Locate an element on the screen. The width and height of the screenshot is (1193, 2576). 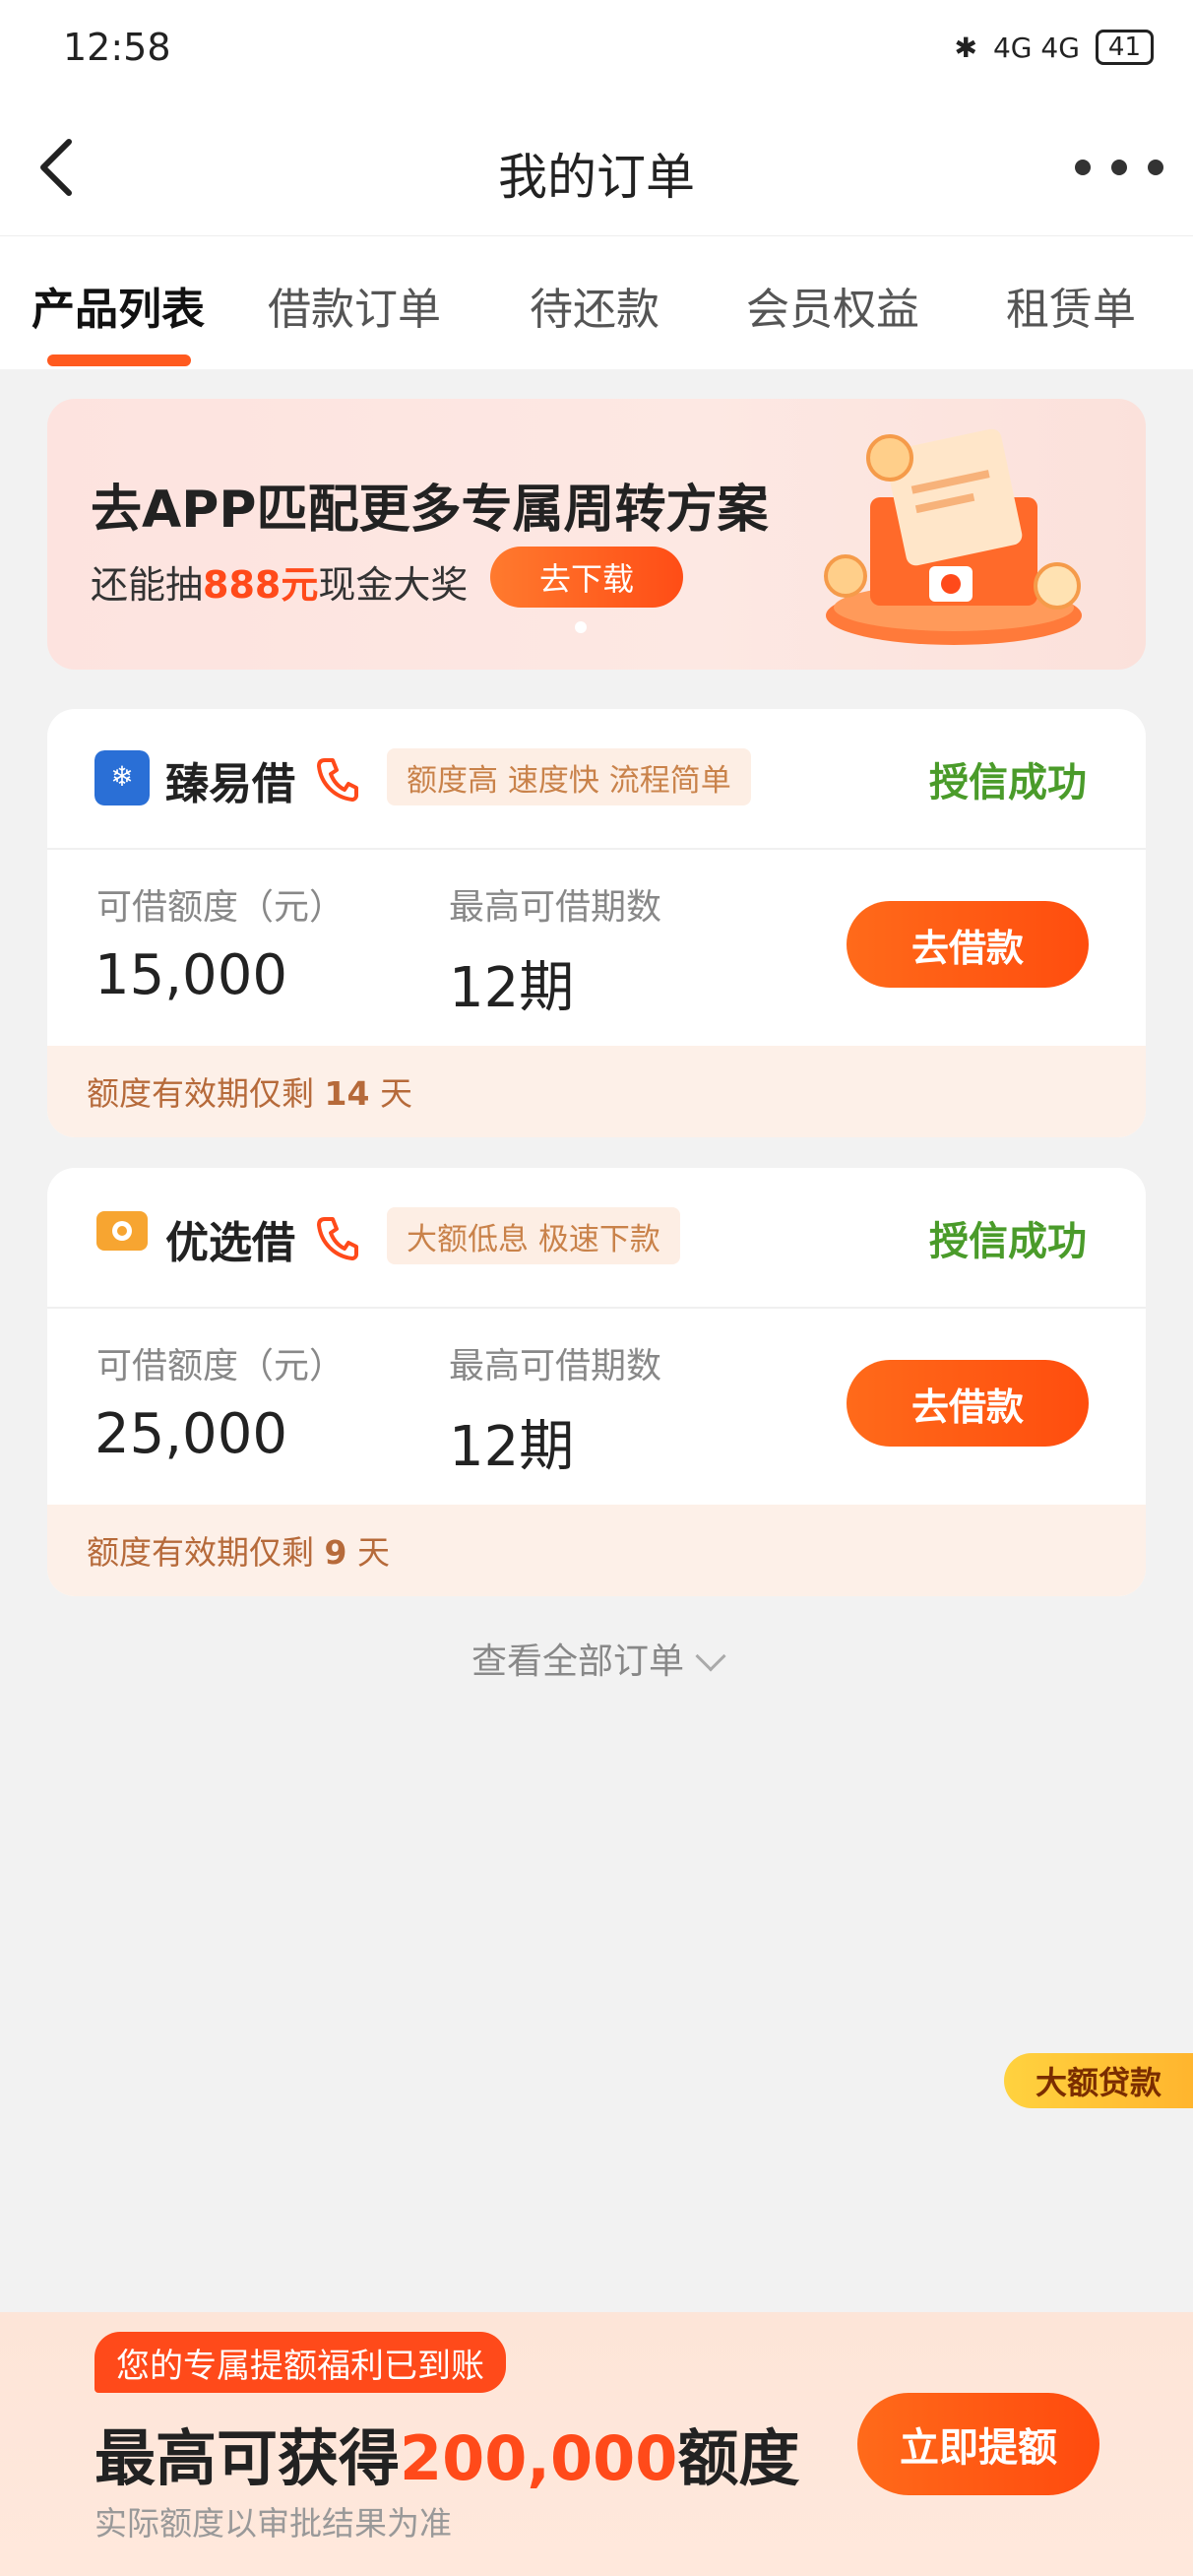
battery-icon: 41 is located at coordinates (1124, 47).